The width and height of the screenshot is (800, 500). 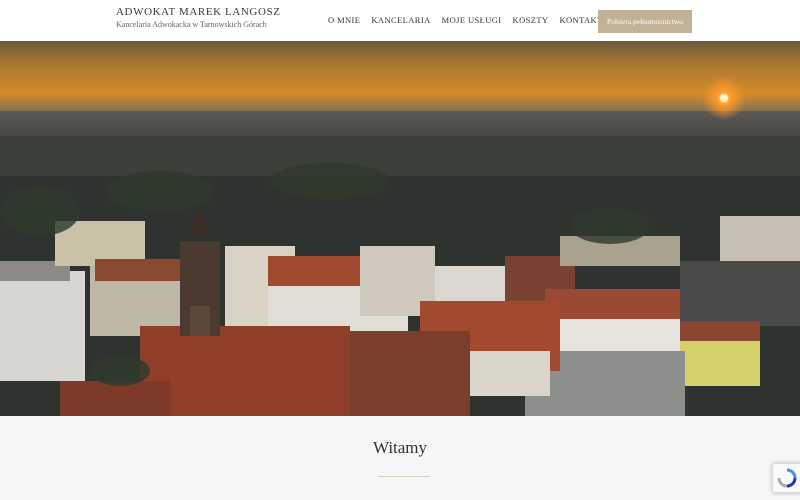 What do you see at coordinates (645, 21) in the screenshot?
I see `power-of-attorney-button: Połsiera pełnomocnictwo` at bounding box center [645, 21].